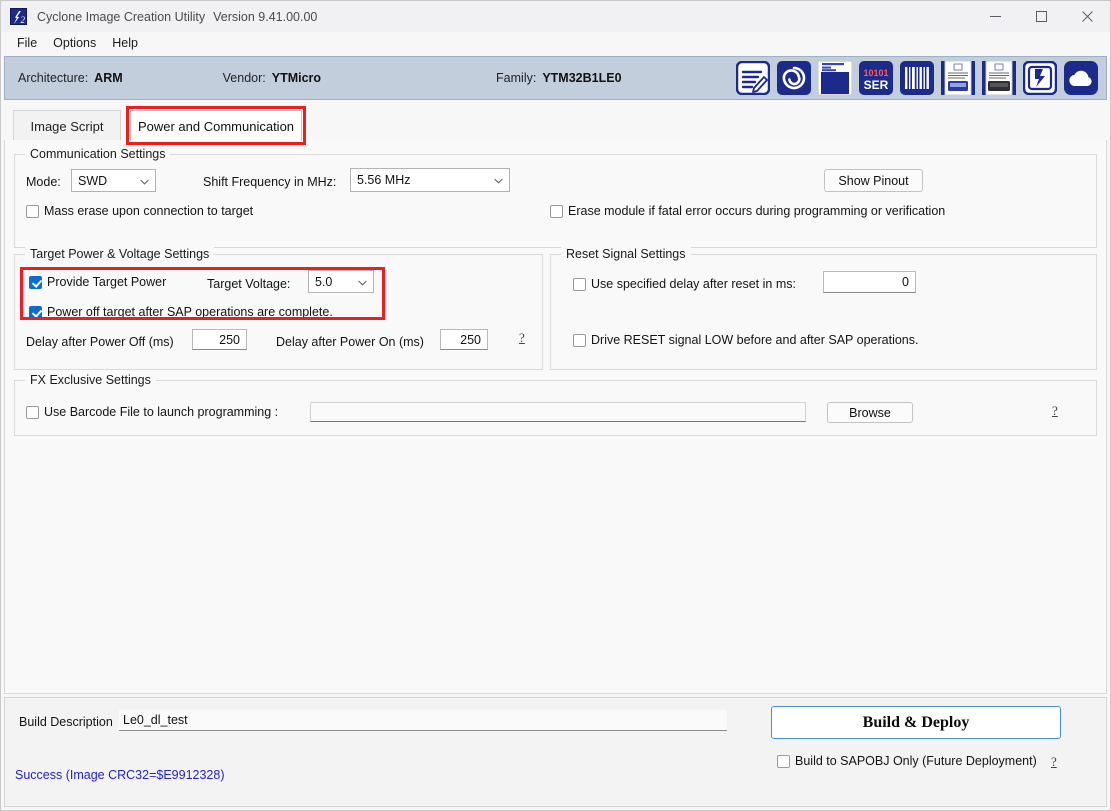  I want to click on tab-strip: Image Script Power and Communication, so click(555, 125).